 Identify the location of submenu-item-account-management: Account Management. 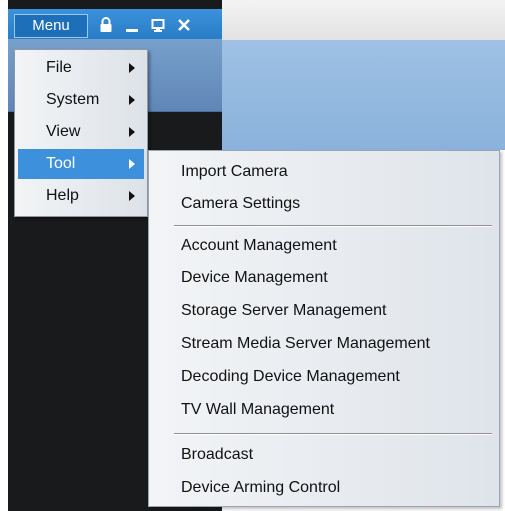
(259, 246).